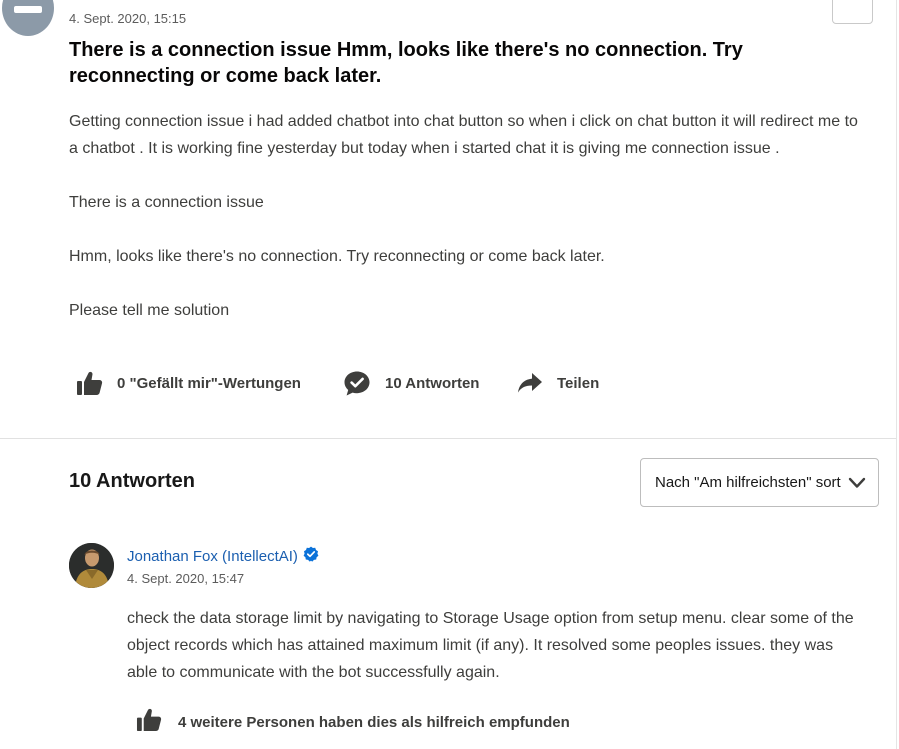 This screenshot has width=899, height=749. I want to click on question-author-avatar, so click(28, 18).